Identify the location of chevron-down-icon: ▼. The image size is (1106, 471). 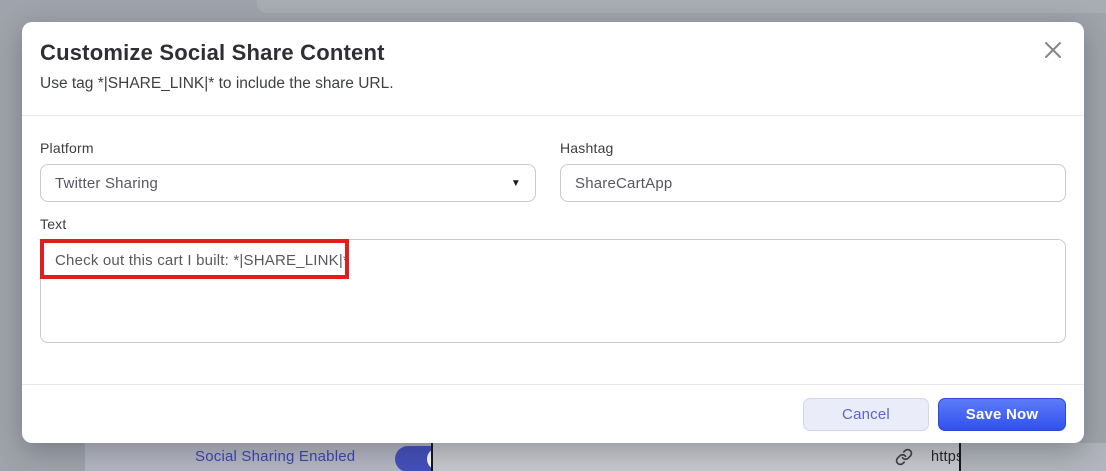
(515, 183).